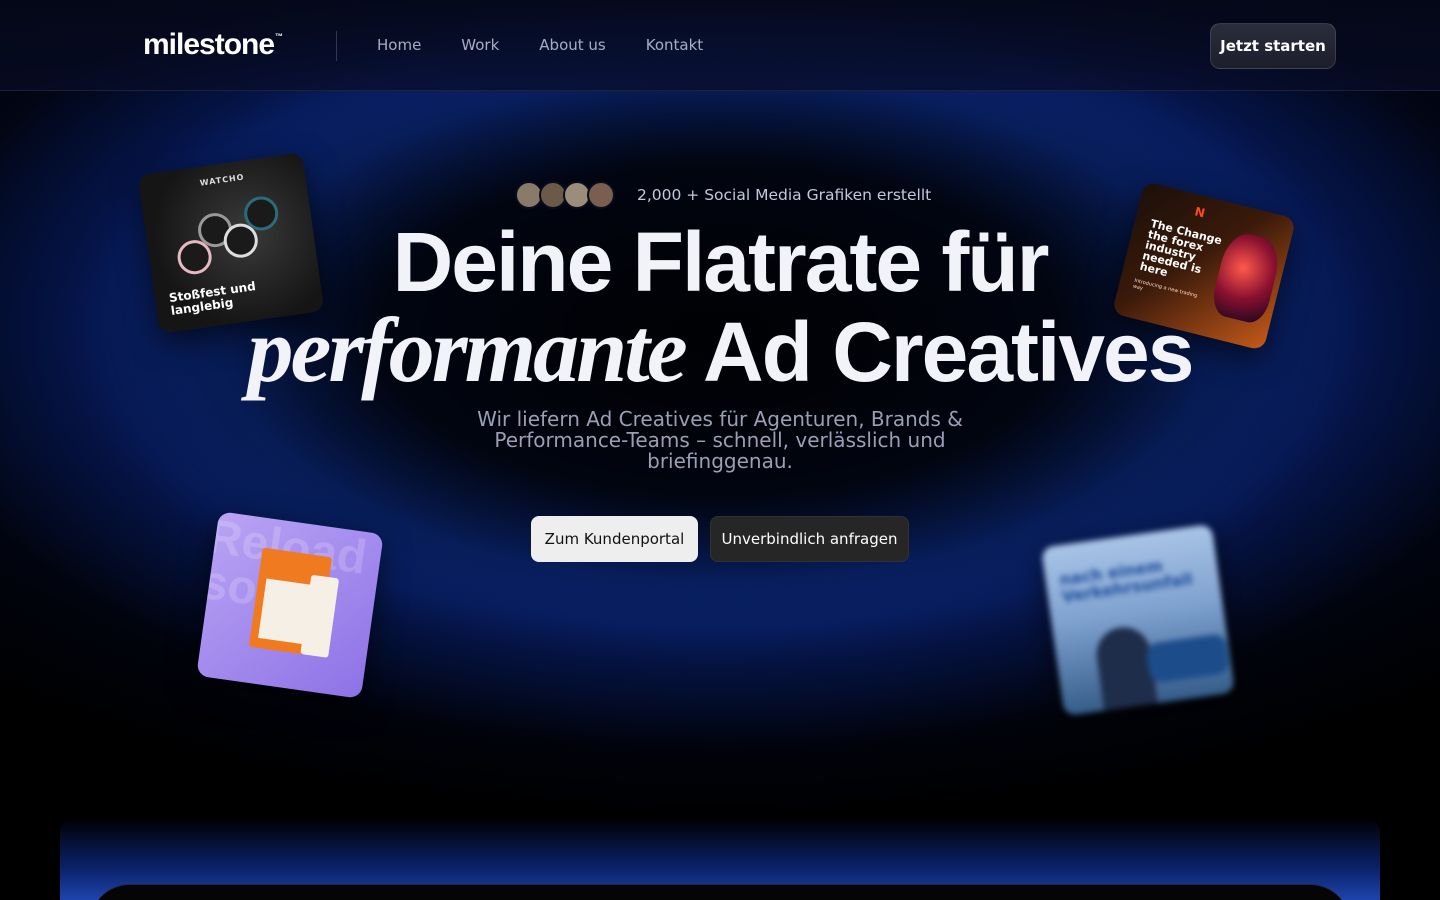 The height and width of the screenshot is (900, 1440). I want to click on unverbindlich-anfragen-button: Unverbindlich anfragen, so click(809, 539).